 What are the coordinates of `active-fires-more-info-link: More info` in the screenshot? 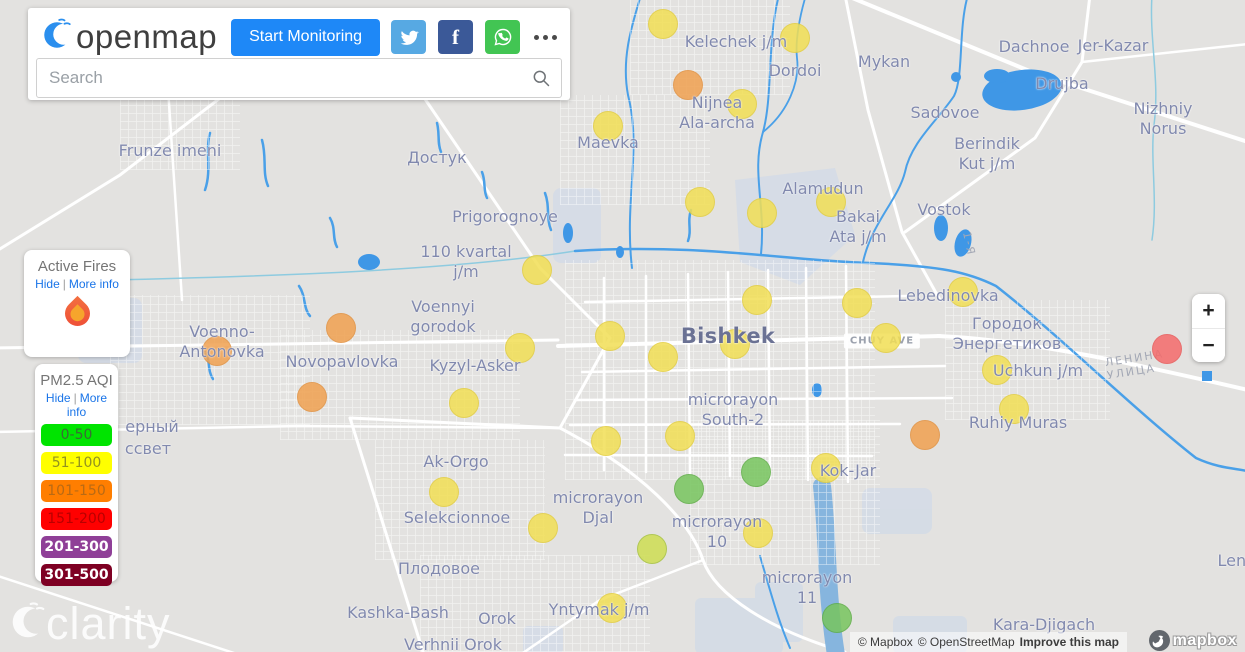 It's located at (94, 284).